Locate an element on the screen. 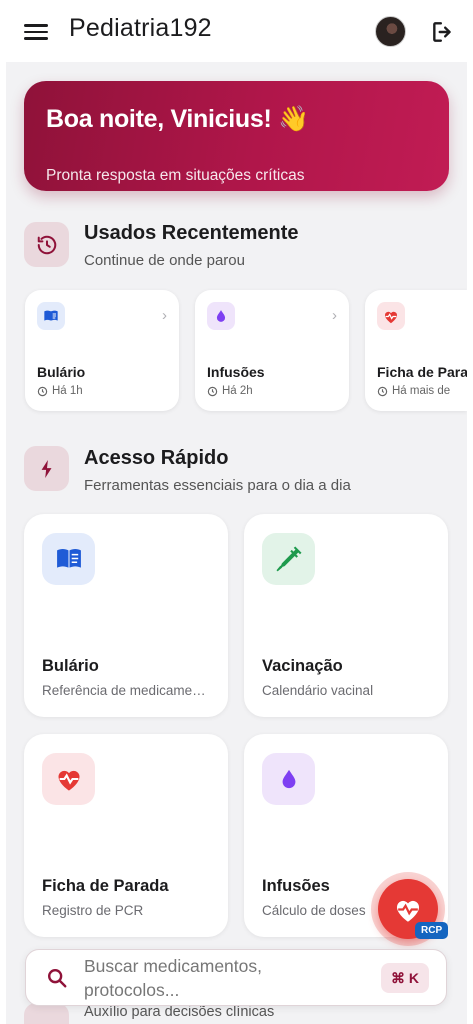 The image size is (473, 1024). recent-card-time: Há mais de is located at coordinates (413, 391).